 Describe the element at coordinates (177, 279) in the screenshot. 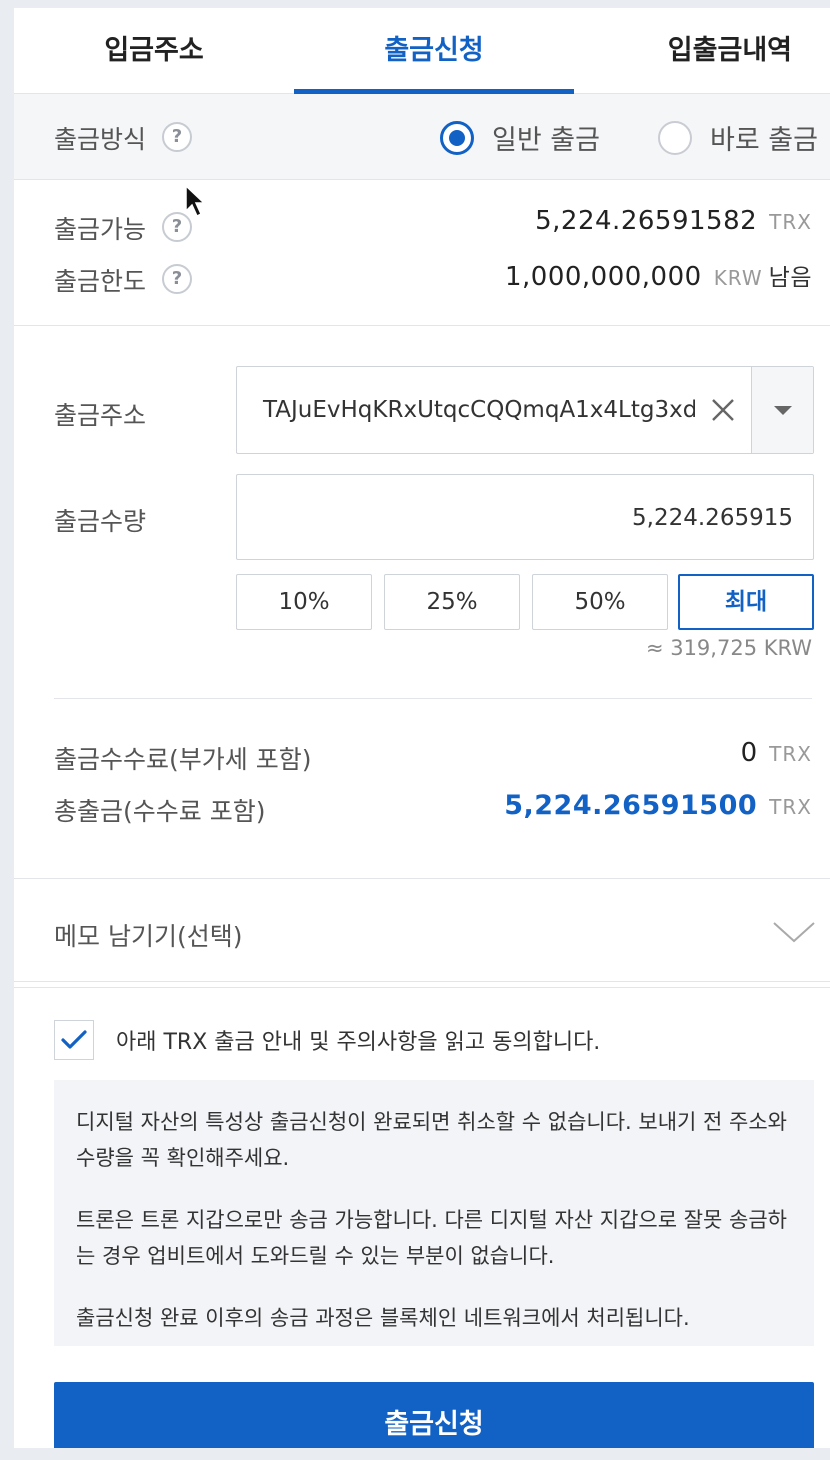

I see `limit-help-icon: ?` at that location.